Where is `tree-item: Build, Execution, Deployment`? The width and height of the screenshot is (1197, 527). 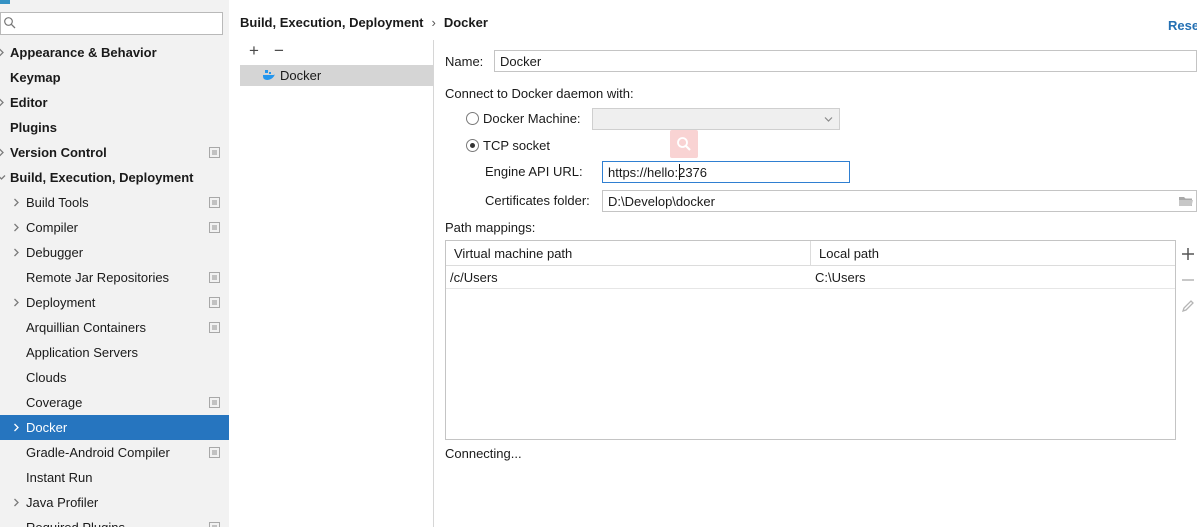
tree-item: Build, Execution, Deployment is located at coordinates (114, 177).